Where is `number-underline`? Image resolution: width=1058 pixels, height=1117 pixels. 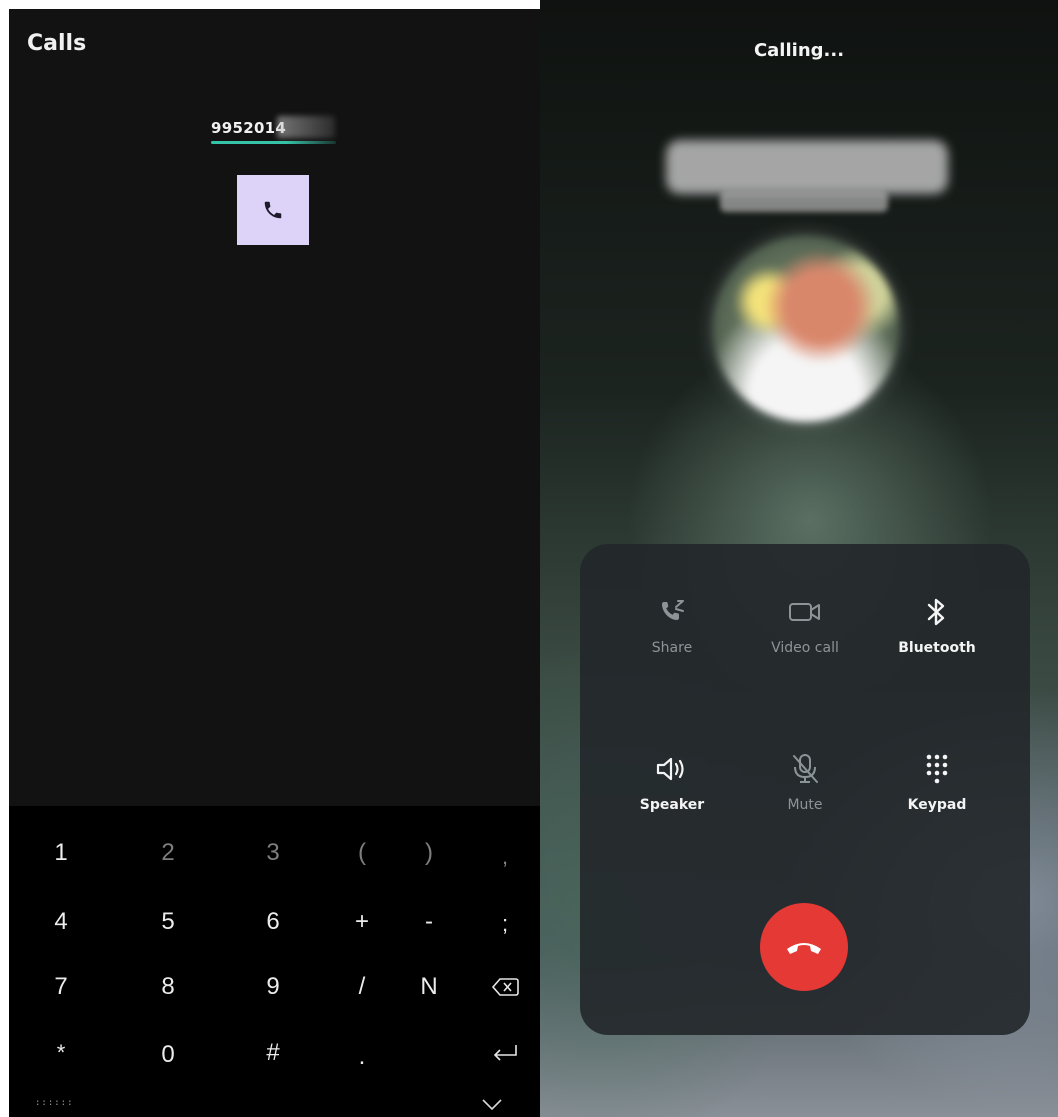
number-underline is located at coordinates (273, 142).